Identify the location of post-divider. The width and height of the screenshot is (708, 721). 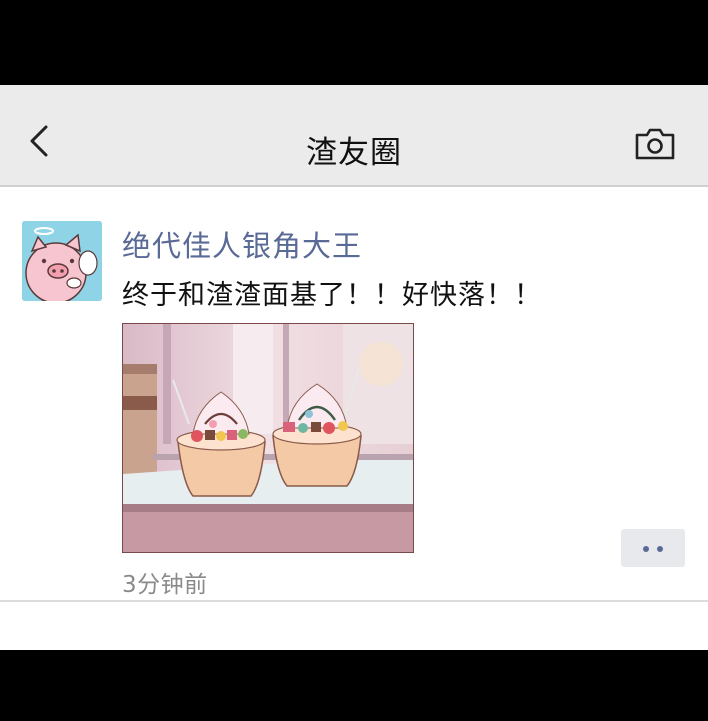
(354, 601).